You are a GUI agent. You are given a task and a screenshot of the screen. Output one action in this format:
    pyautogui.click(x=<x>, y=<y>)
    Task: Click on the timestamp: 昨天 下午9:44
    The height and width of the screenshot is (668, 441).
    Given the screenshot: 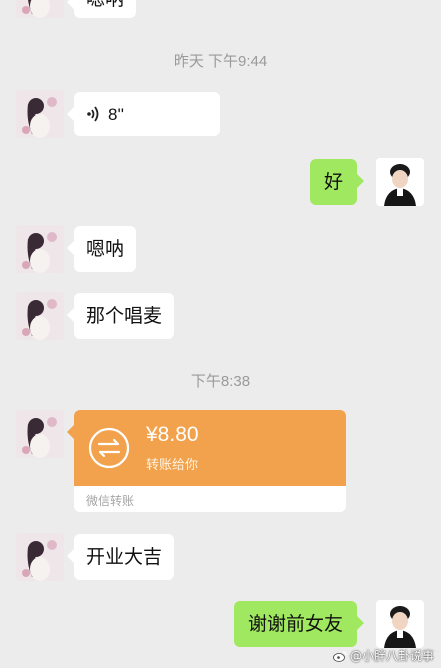 What is the action you would take?
    pyautogui.click(x=220, y=61)
    